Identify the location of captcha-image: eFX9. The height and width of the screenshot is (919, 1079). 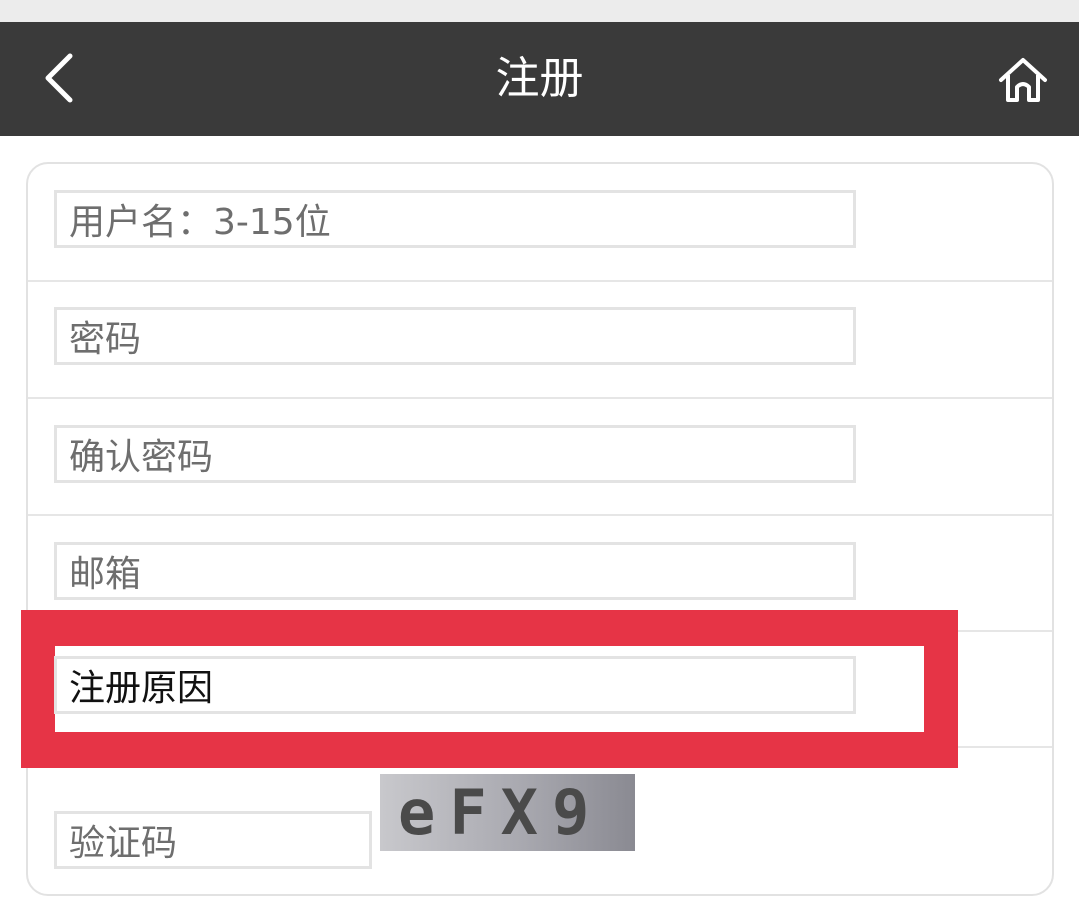
(507, 812).